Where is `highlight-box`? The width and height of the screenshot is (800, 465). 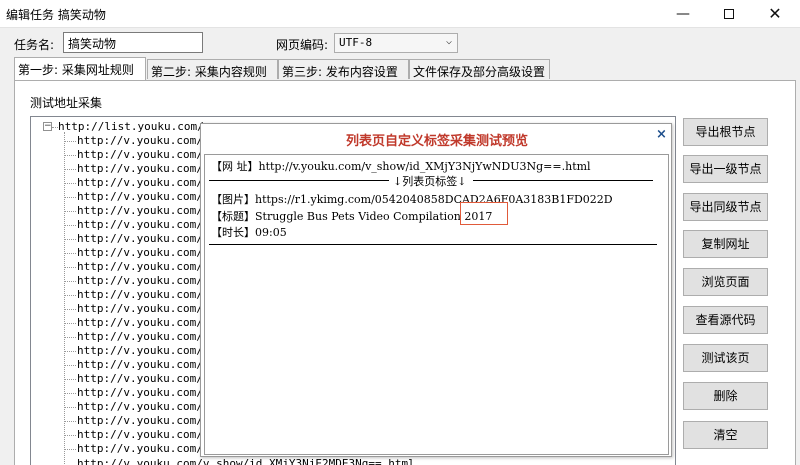 highlight-box is located at coordinates (484, 213).